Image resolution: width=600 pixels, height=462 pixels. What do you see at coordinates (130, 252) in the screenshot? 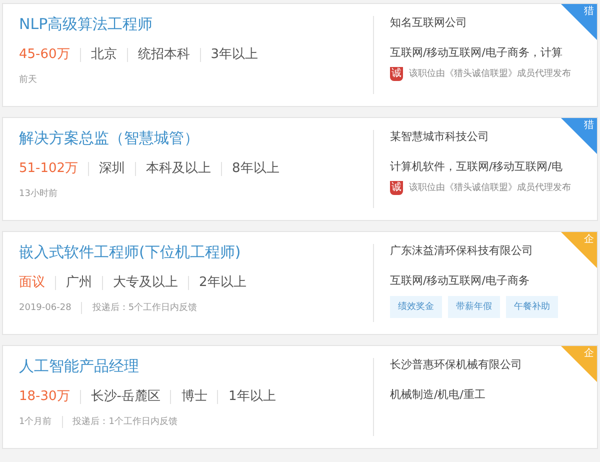
I see `job-title: 嵌入式软件工程师(下位机工程师)` at bounding box center [130, 252].